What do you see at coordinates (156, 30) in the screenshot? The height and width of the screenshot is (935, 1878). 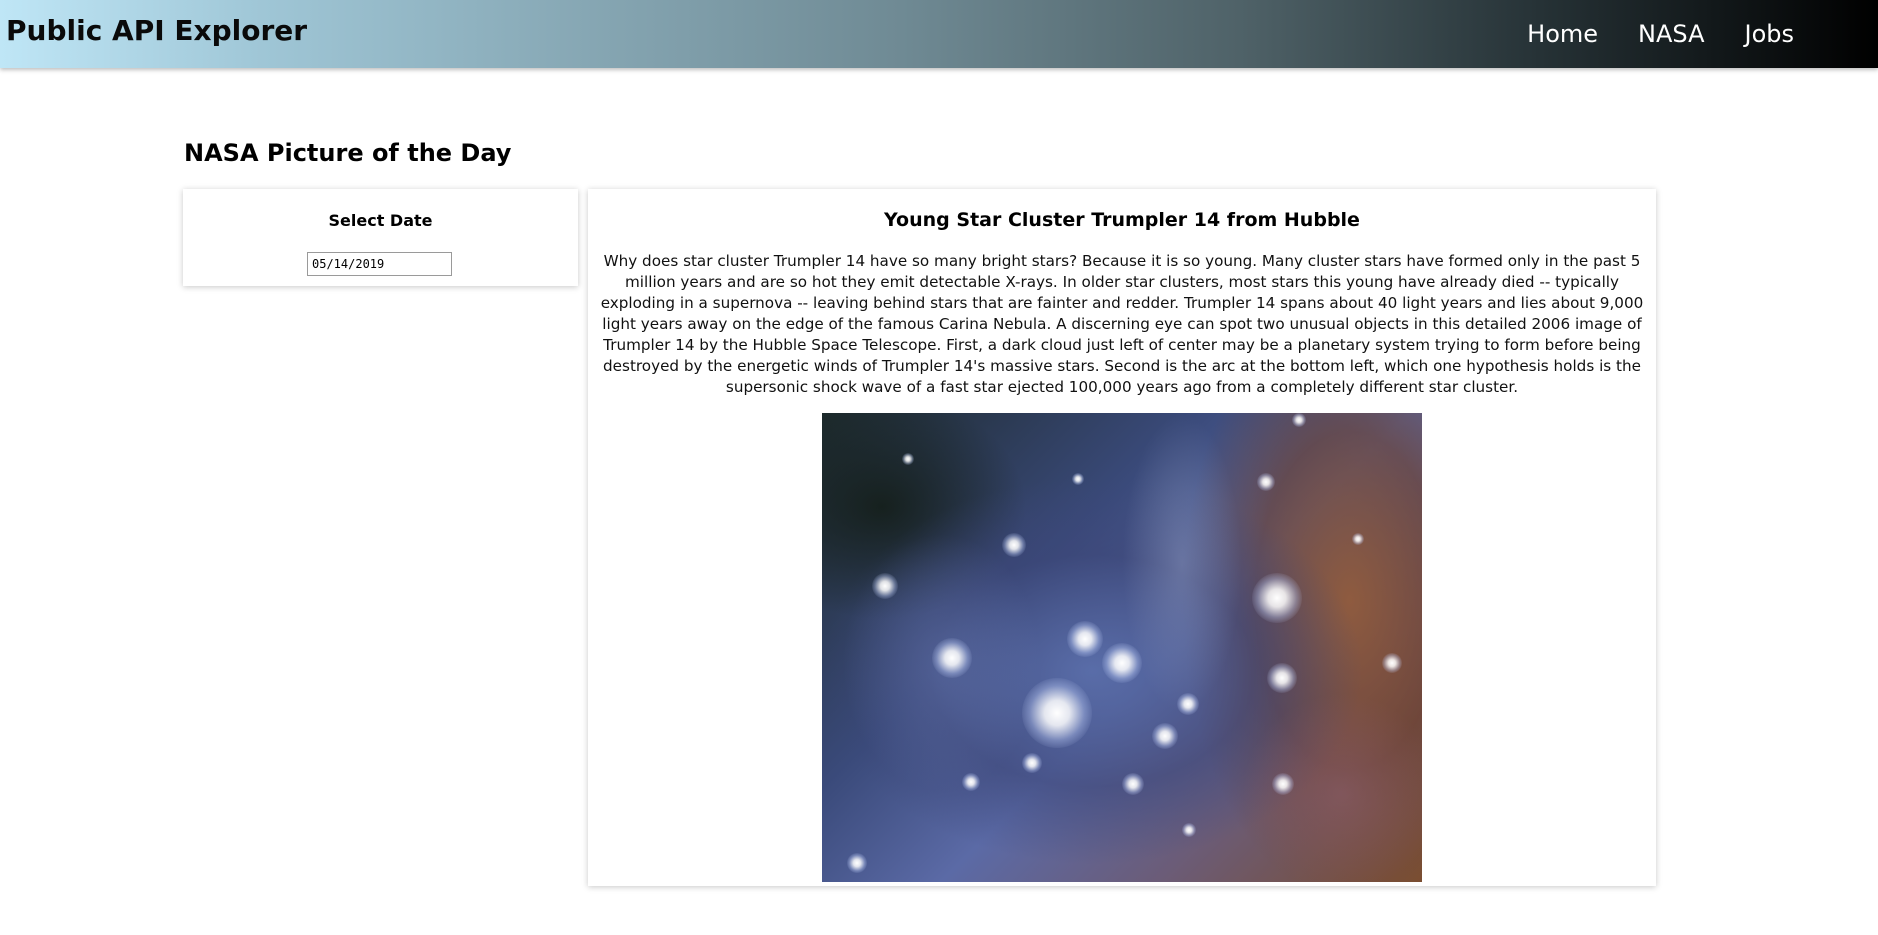 I see `brand-title: Public API Explorer` at bounding box center [156, 30].